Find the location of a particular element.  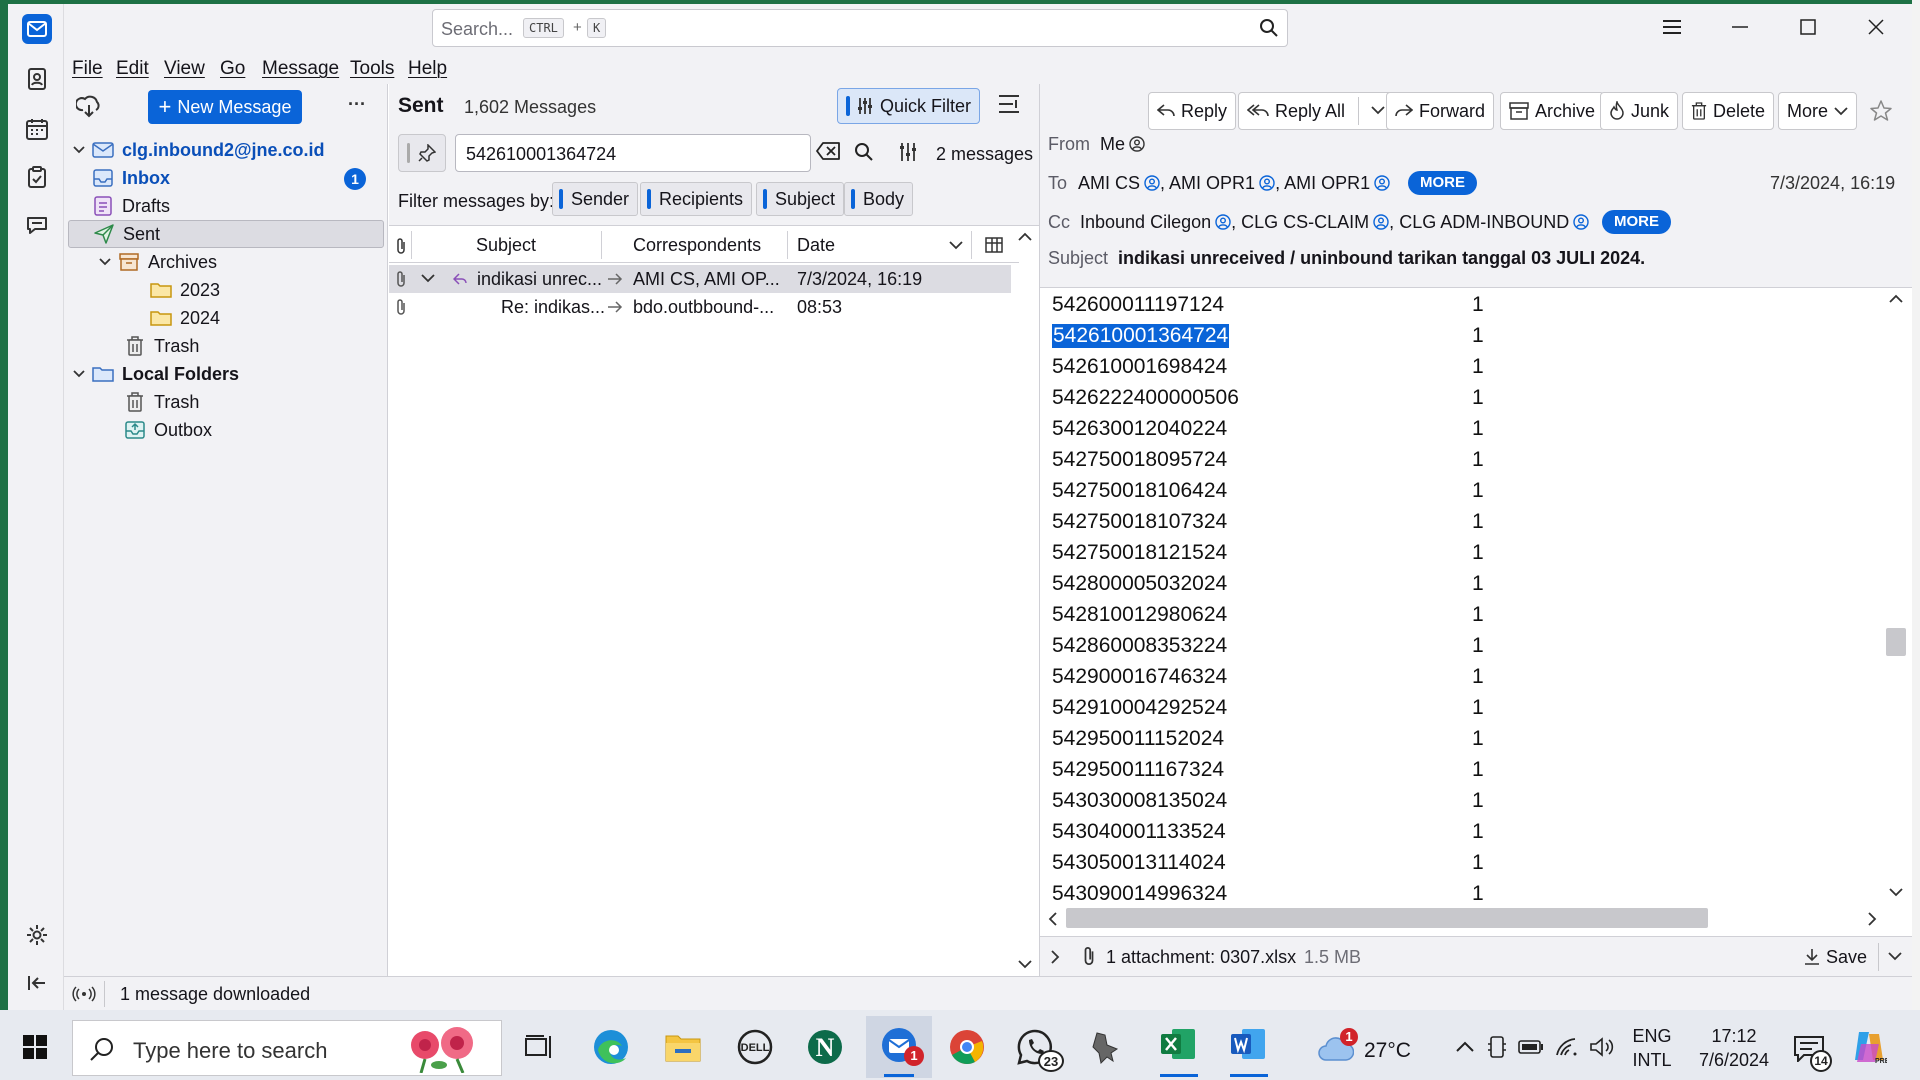

column-subject: Subject is located at coordinates (506, 245).